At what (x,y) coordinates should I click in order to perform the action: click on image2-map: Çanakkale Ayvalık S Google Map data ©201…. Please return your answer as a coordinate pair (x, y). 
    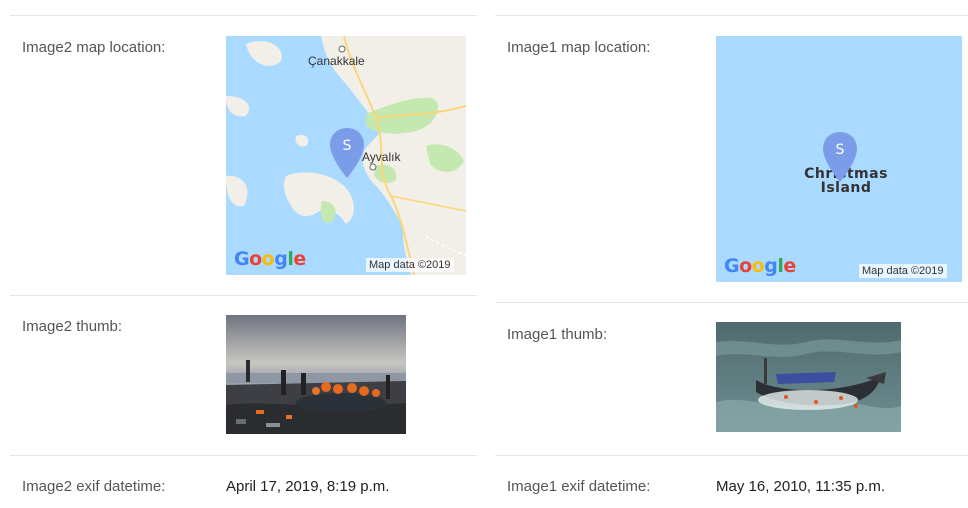
    Looking at the image, I should click on (346, 155).